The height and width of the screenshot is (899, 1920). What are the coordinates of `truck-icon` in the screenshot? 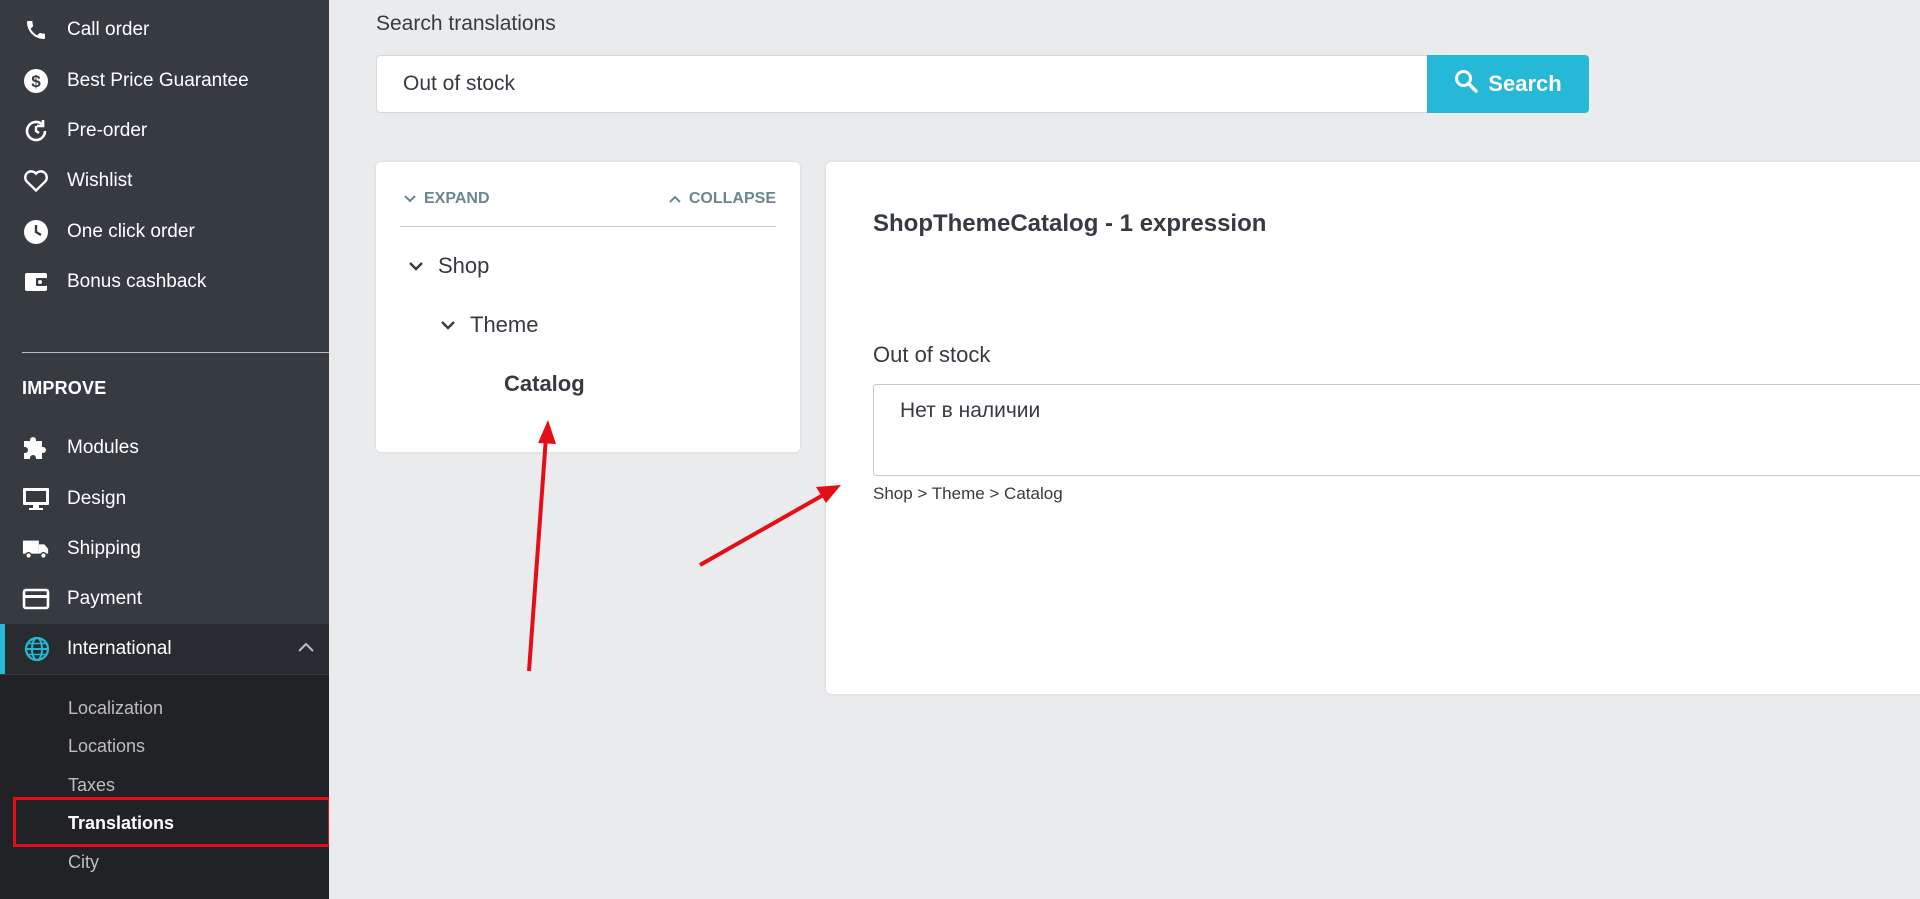 It's located at (36, 549).